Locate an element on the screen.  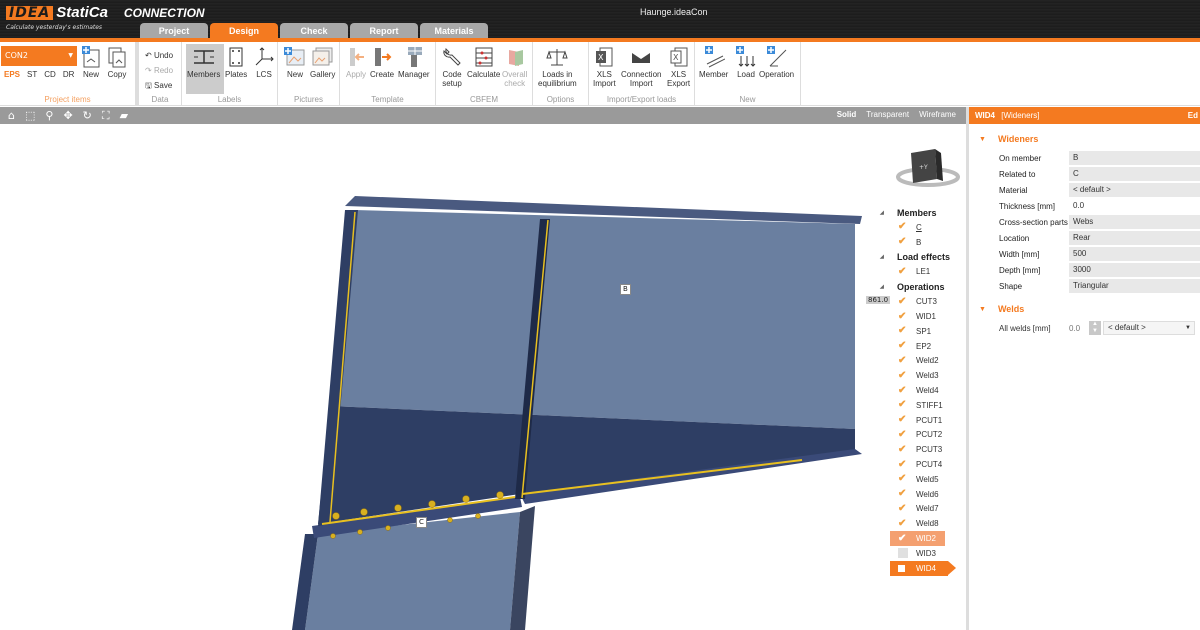
redo-button: ↷ Redo is located at coordinates (159, 70).